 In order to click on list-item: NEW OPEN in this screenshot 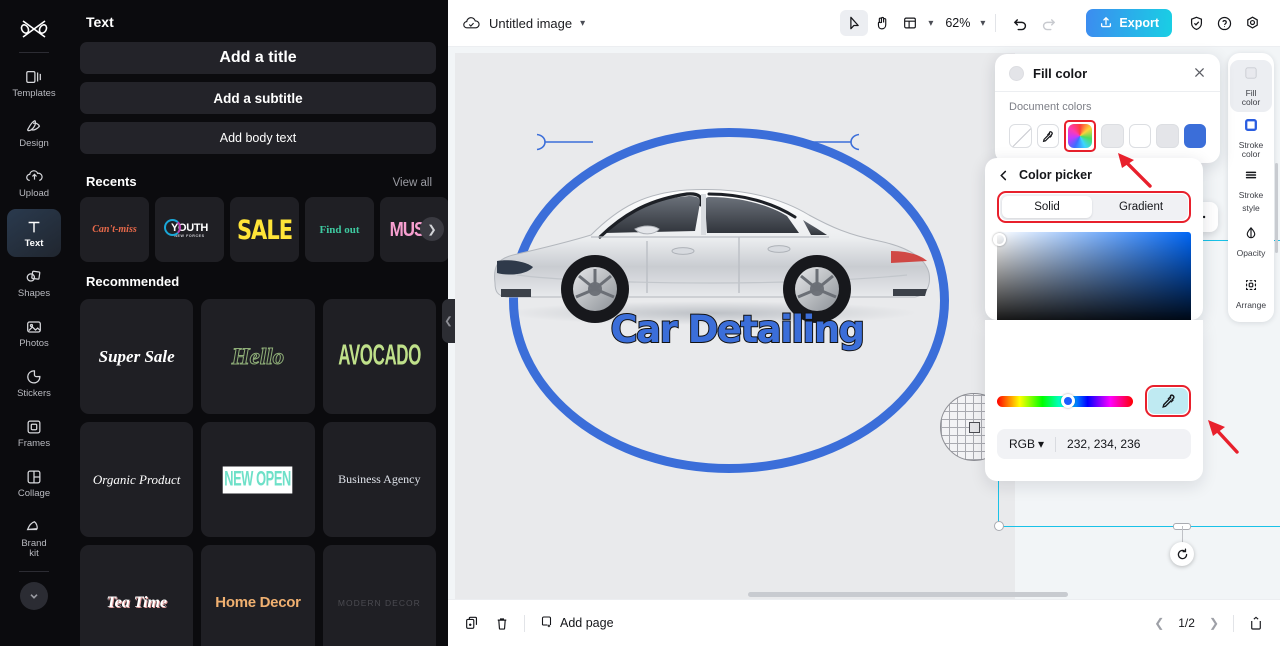, I will do `click(258, 479)`.